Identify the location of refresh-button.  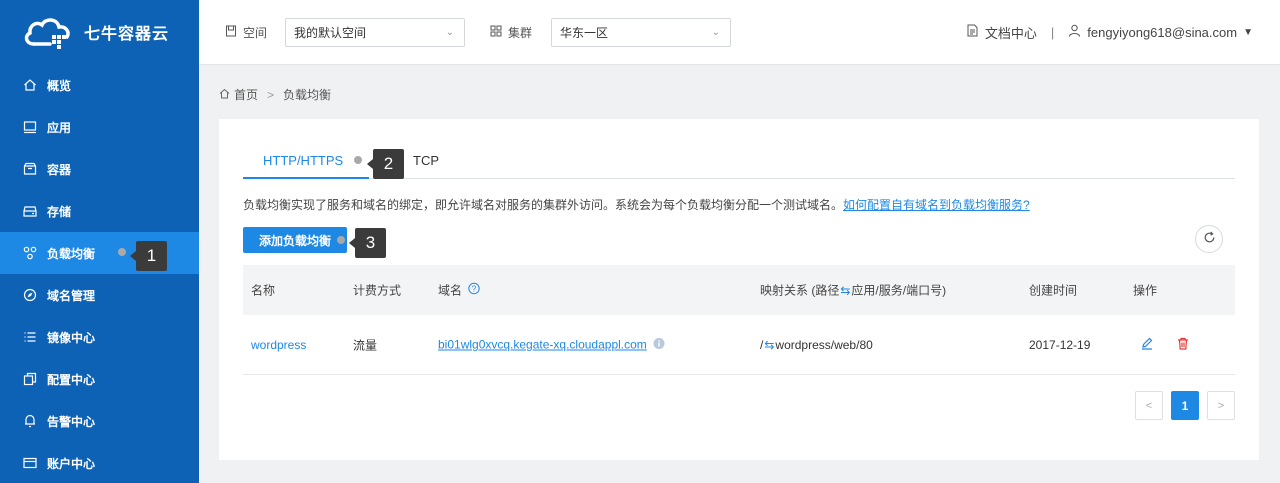
(1209, 239).